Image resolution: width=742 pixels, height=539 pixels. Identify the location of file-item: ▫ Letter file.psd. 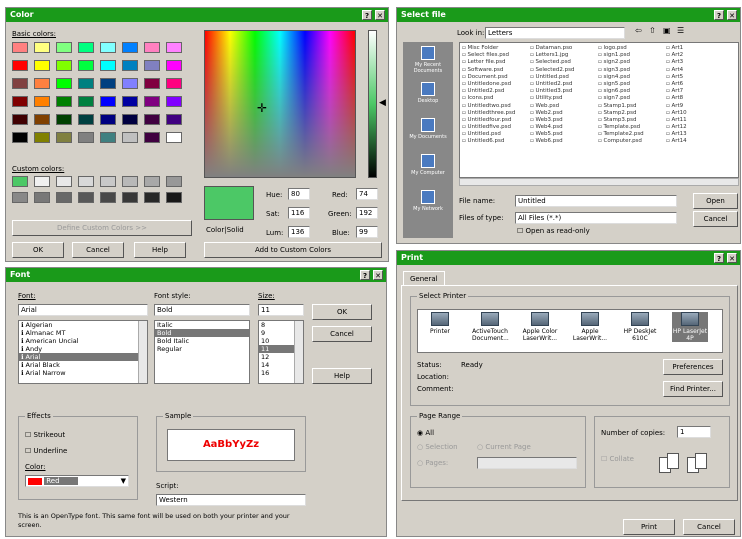
(493, 62).